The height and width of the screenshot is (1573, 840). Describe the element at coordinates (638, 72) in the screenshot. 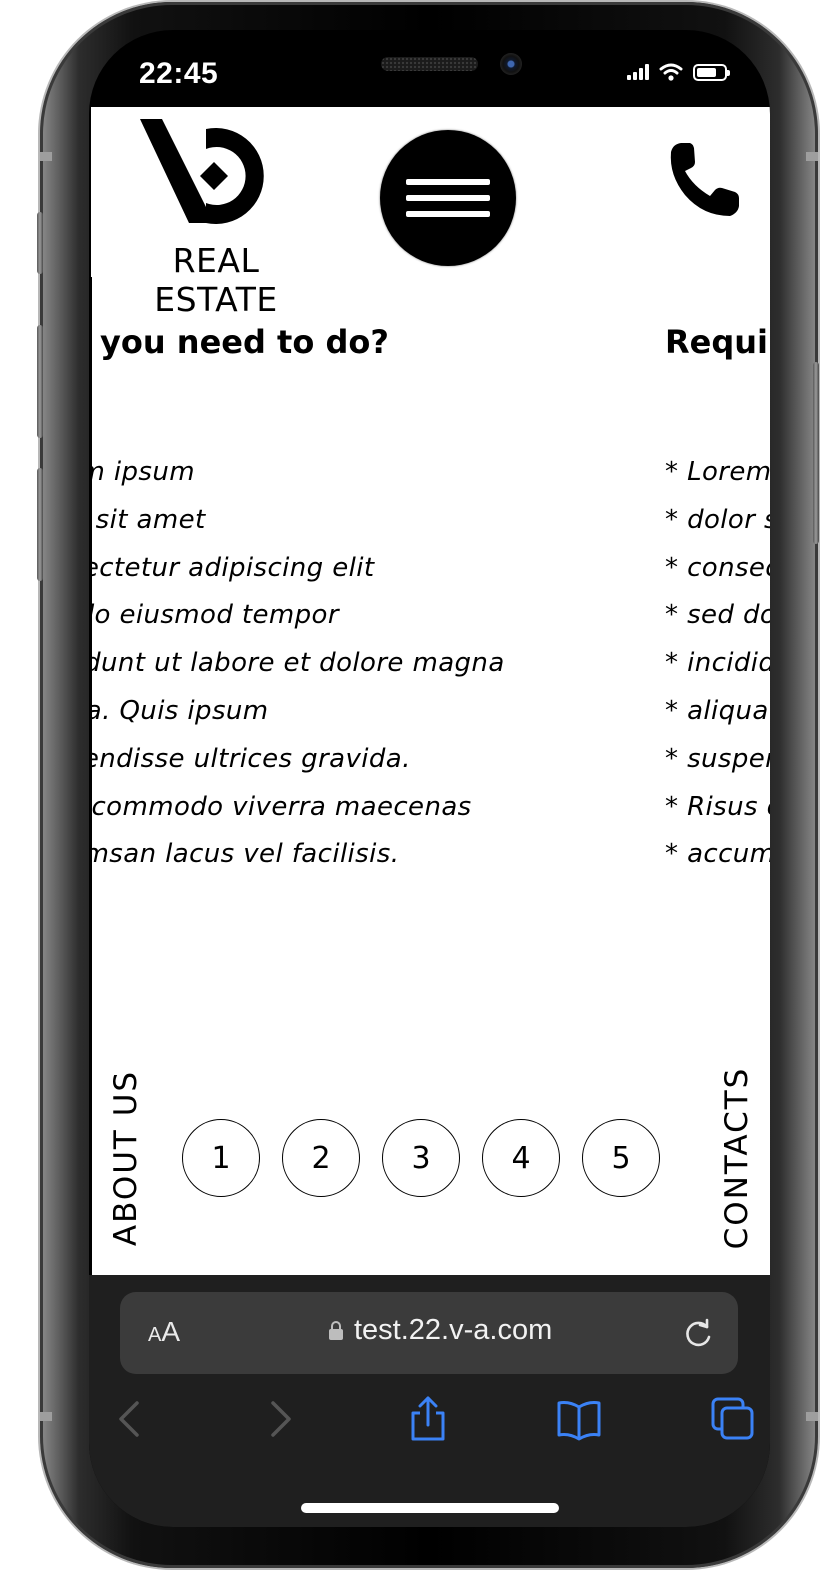

I see `cellular-signal-icon` at that location.